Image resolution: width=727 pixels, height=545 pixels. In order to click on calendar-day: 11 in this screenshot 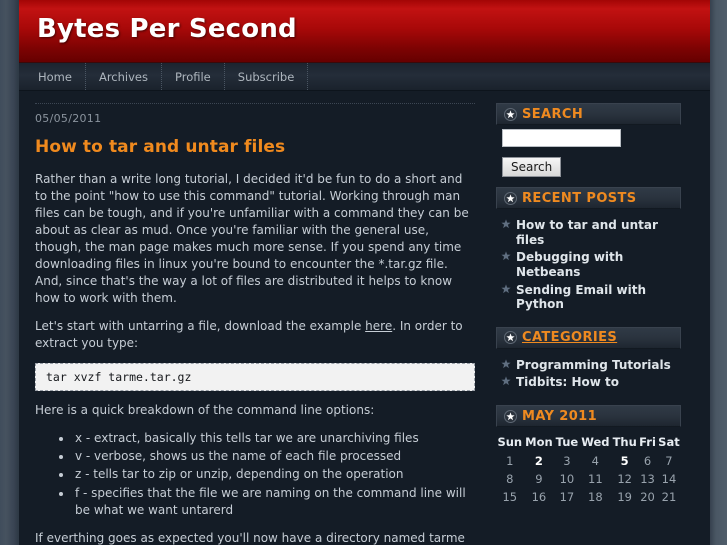, I will do `click(595, 479)`.